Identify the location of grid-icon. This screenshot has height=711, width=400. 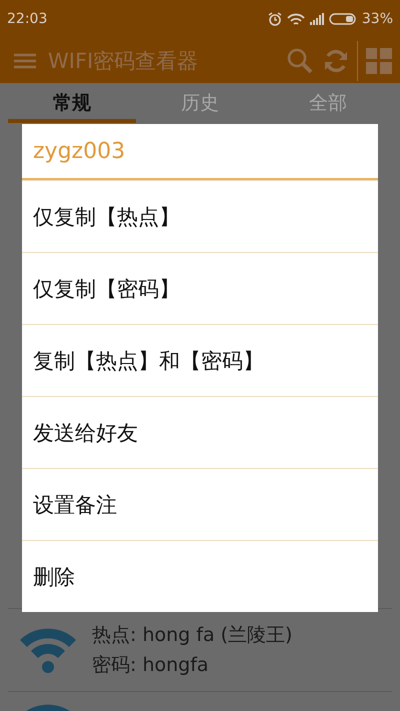
(379, 61).